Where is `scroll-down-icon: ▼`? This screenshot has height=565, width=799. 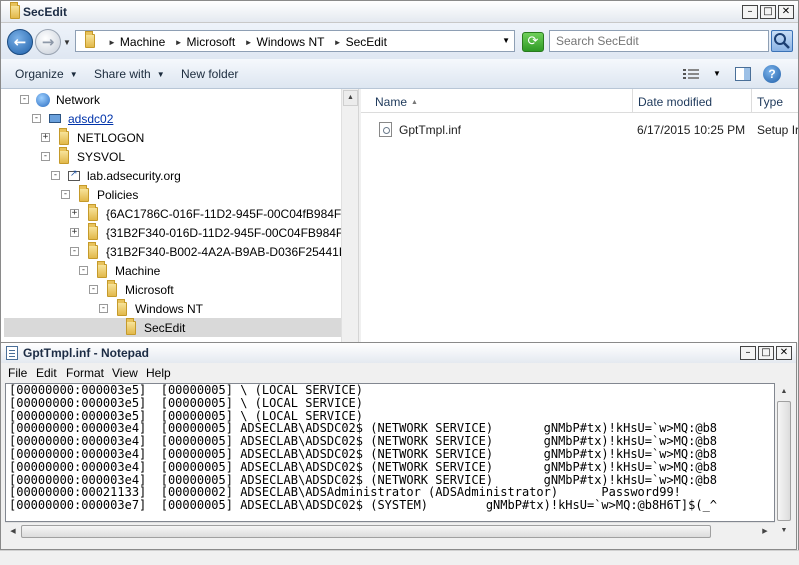 scroll-down-icon: ▼ is located at coordinates (784, 531).